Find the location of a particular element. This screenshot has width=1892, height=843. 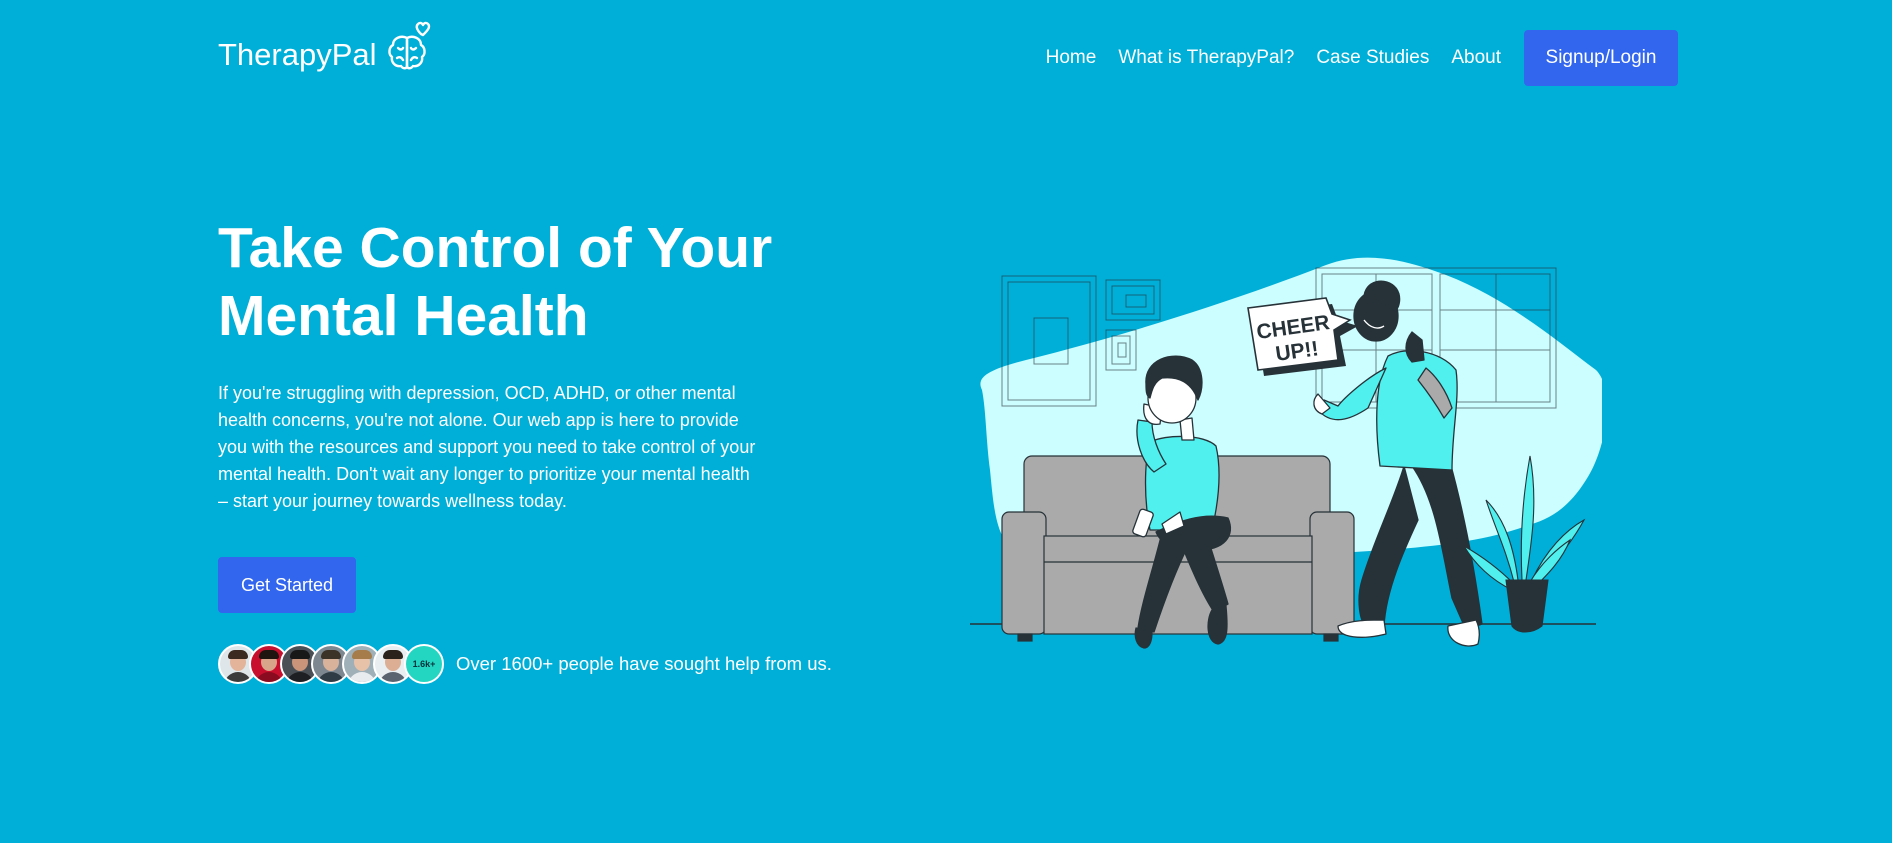

brand-name: TherapyPal is located at coordinates (297, 54).